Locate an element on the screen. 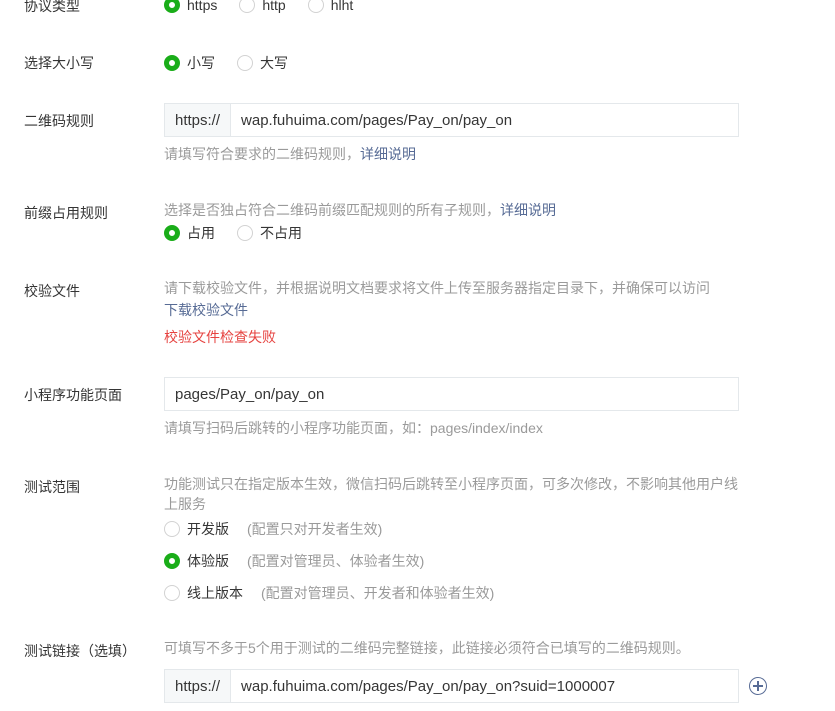 This screenshot has height=711, width=835. protocol-radio-group: https http hlht is located at coordinates (269, 6).